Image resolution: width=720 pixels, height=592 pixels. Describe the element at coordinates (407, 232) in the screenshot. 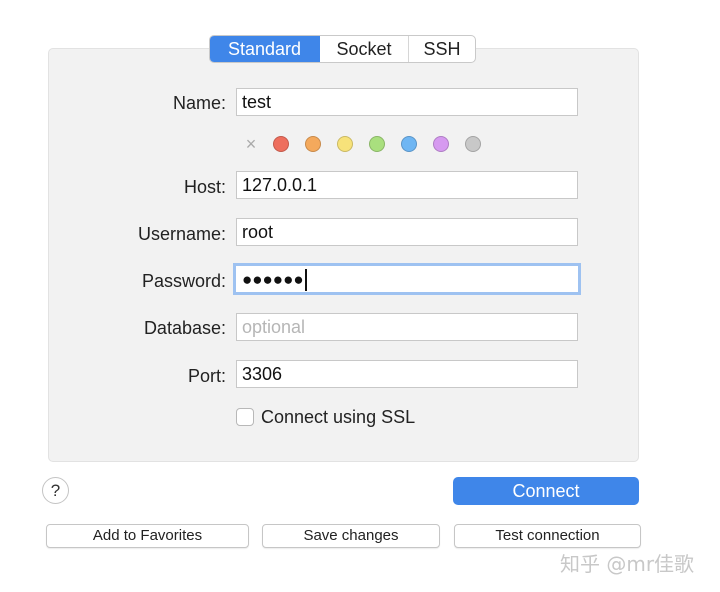

I see `username-field: root` at that location.